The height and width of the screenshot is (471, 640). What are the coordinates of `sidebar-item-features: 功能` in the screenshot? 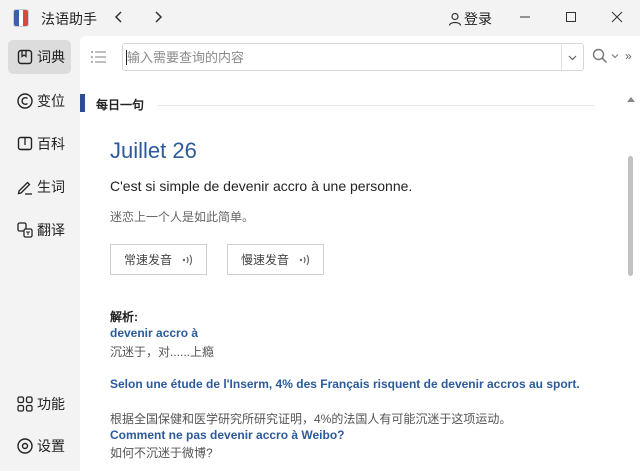 It's located at (39, 404).